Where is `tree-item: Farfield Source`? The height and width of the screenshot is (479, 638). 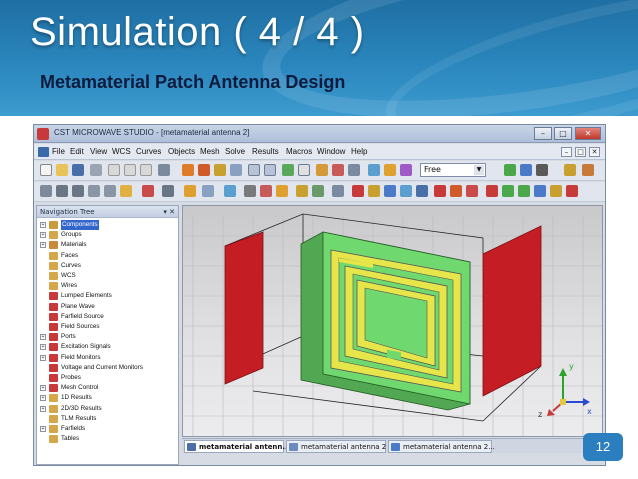
tree-item: Farfield Source is located at coordinates (107, 317).